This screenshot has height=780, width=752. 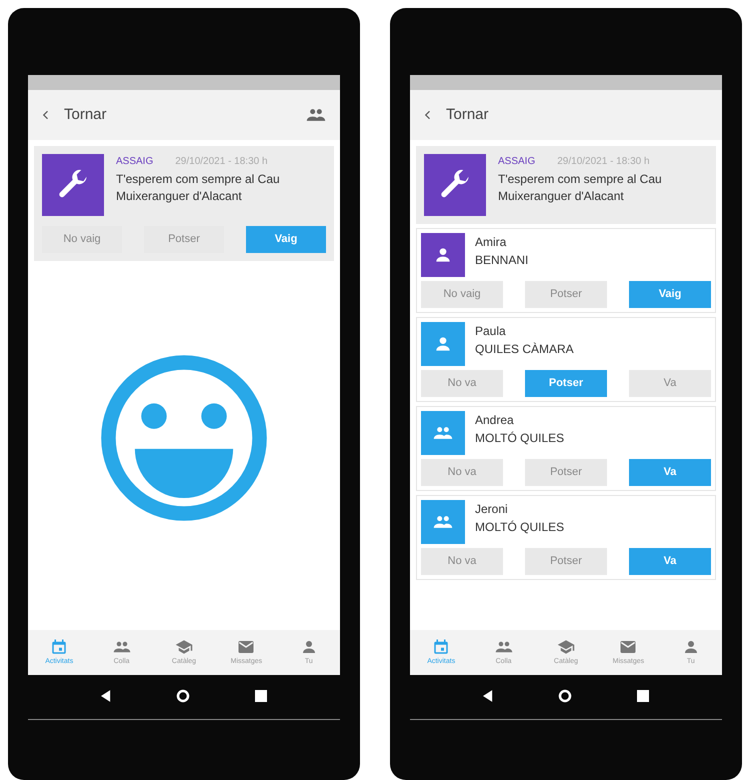 What do you see at coordinates (524, 349) in the screenshot?
I see `member-surname: QUILES CÀMARA` at bounding box center [524, 349].